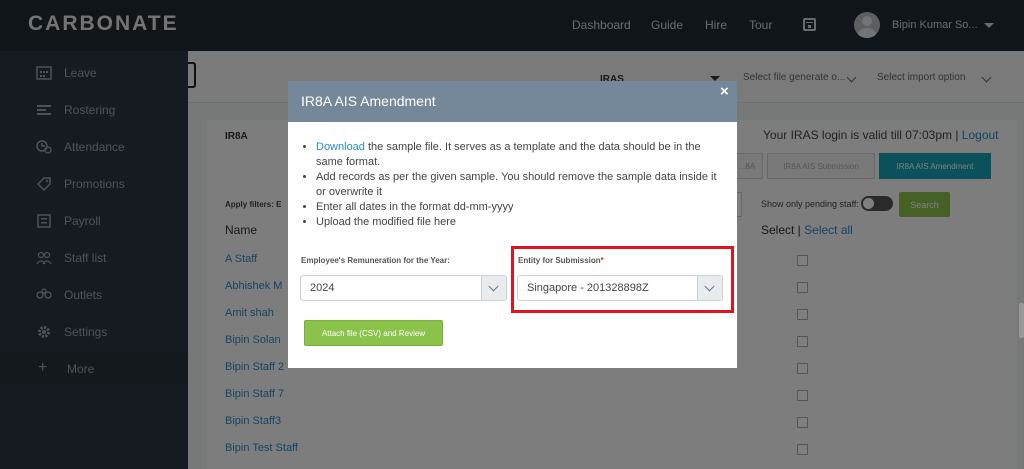  I want to click on chevron-down-icon, so click(493, 288).